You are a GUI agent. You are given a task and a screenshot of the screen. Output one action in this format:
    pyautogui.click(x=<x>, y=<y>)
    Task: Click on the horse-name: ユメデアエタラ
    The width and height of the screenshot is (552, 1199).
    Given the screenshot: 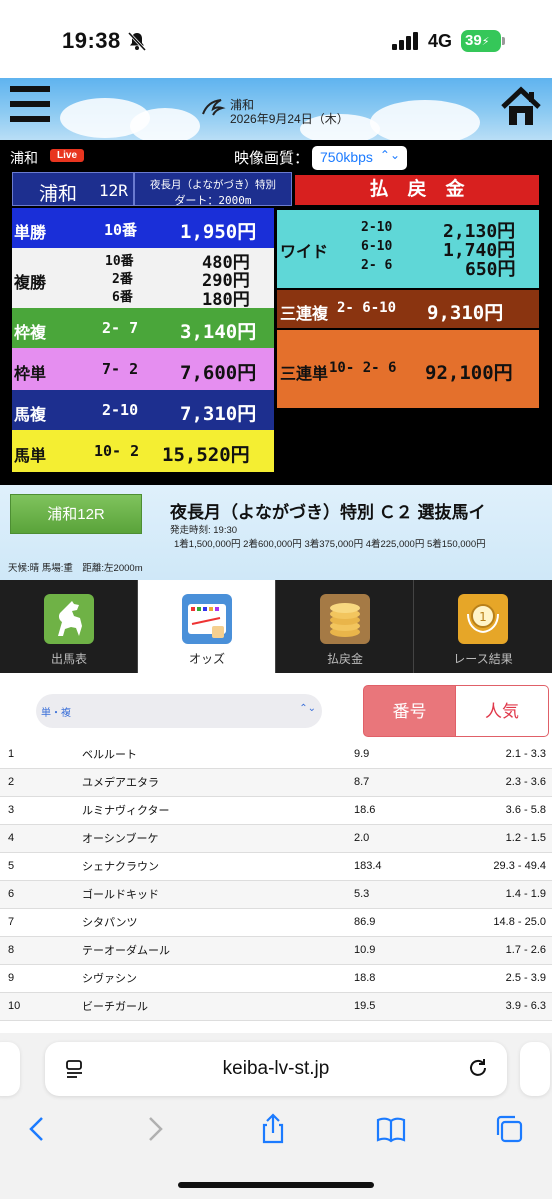 What is the action you would take?
    pyautogui.click(x=218, y=782)
    